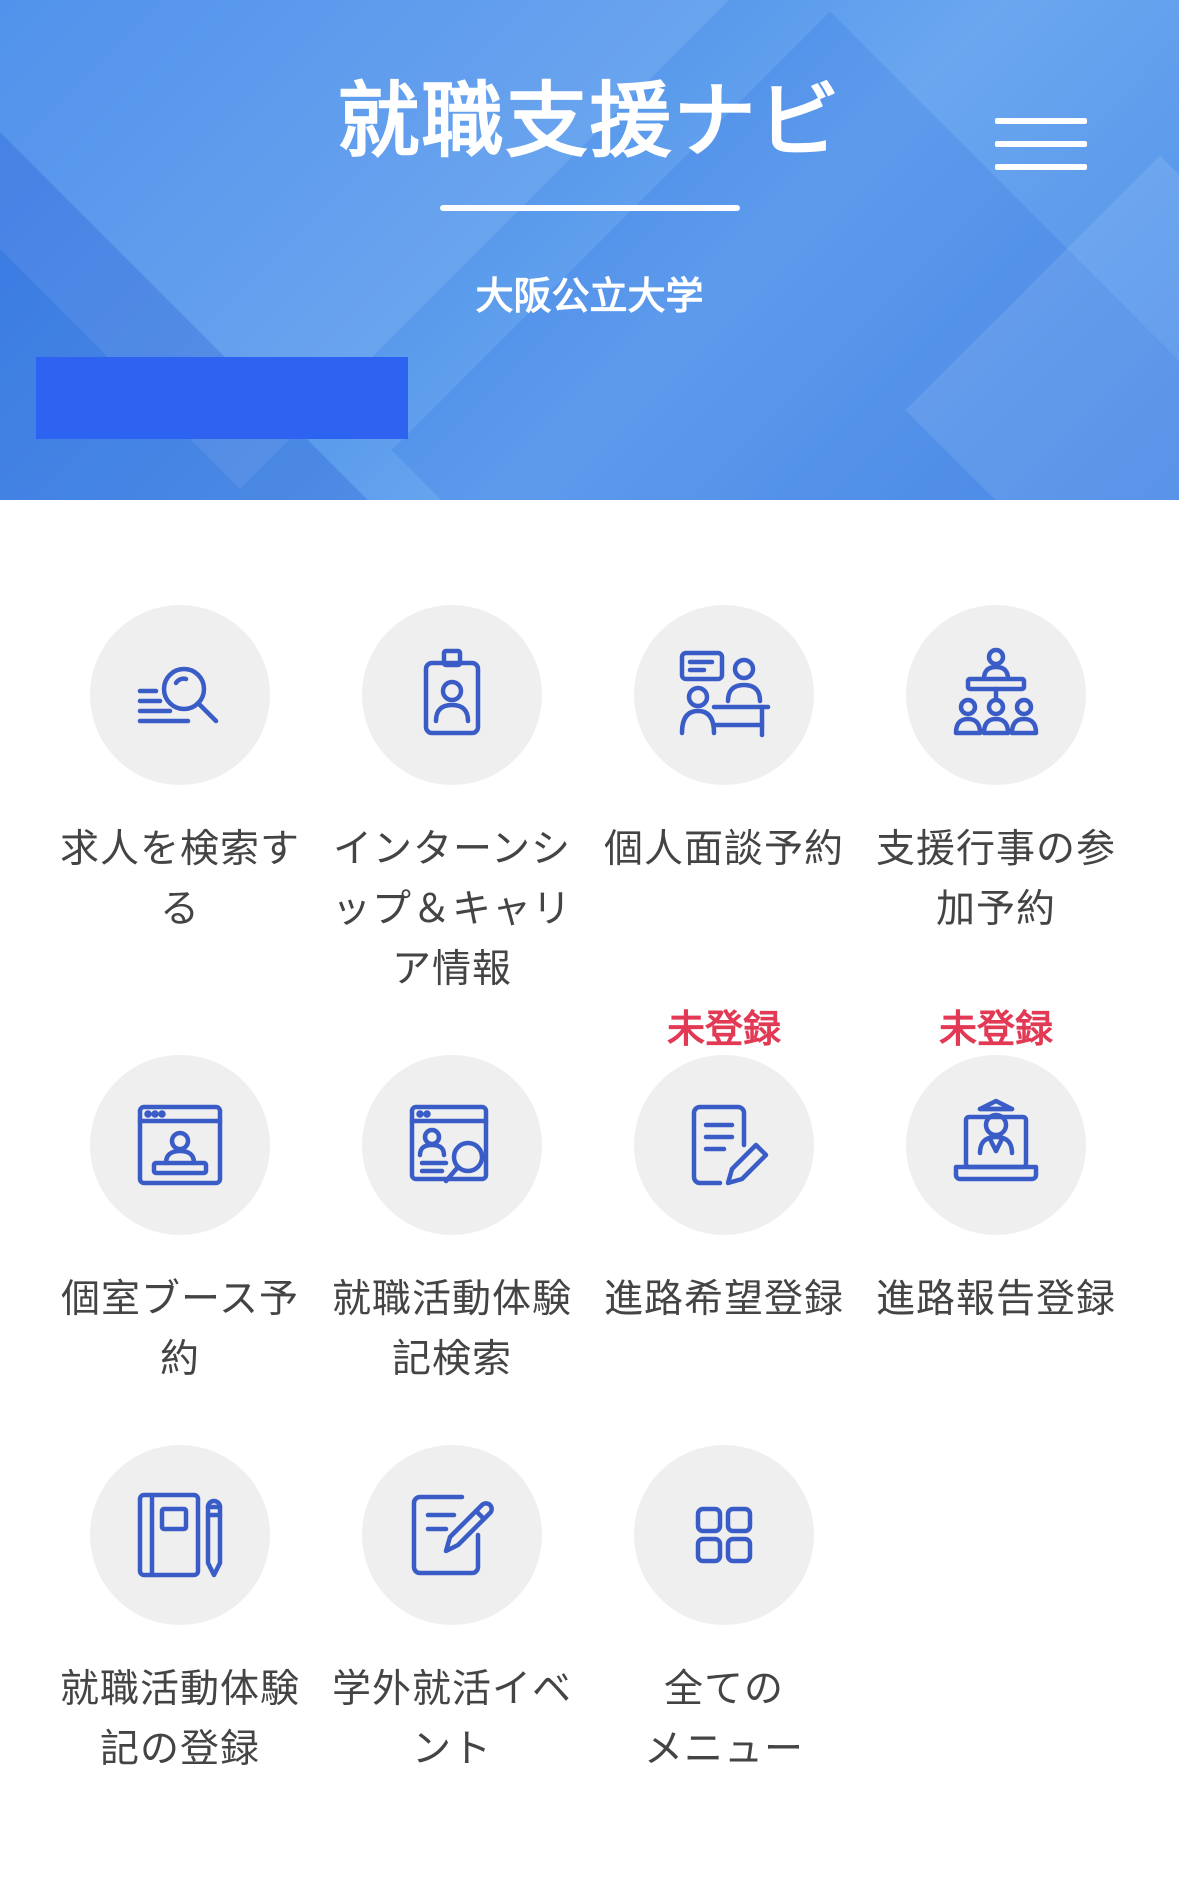 This screenshot has height=1879, width=1179. I want to click on menu-item-label: 全ての メニュー, so click(723, 1719).